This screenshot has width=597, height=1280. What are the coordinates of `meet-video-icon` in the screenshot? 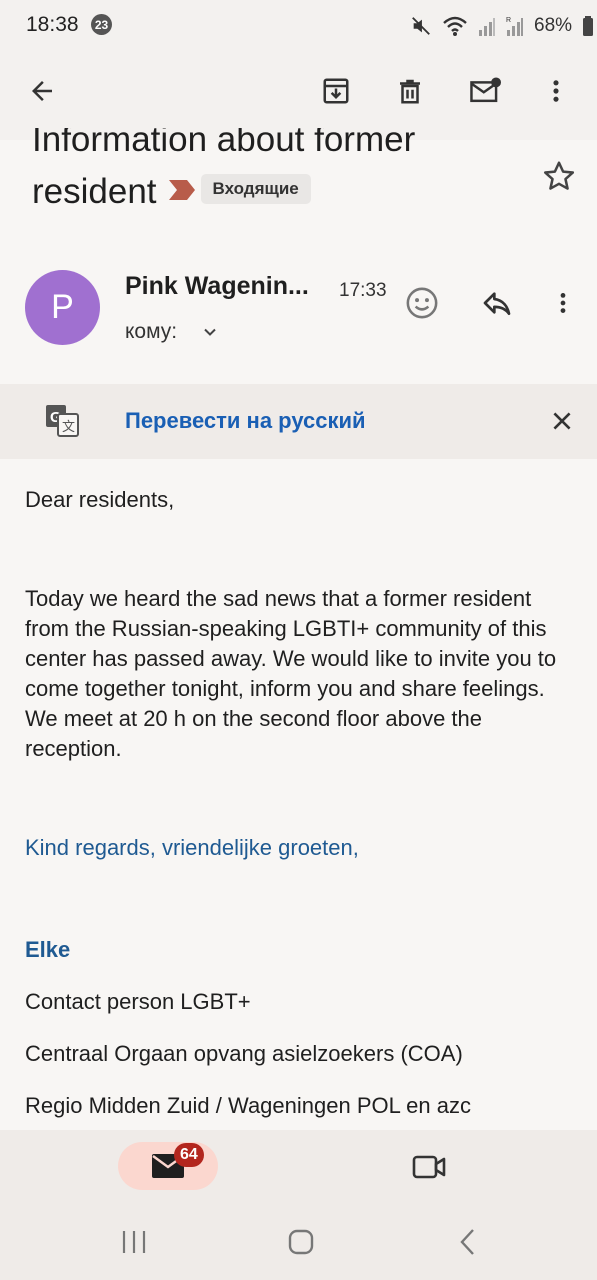 It's located at (429, 1167).